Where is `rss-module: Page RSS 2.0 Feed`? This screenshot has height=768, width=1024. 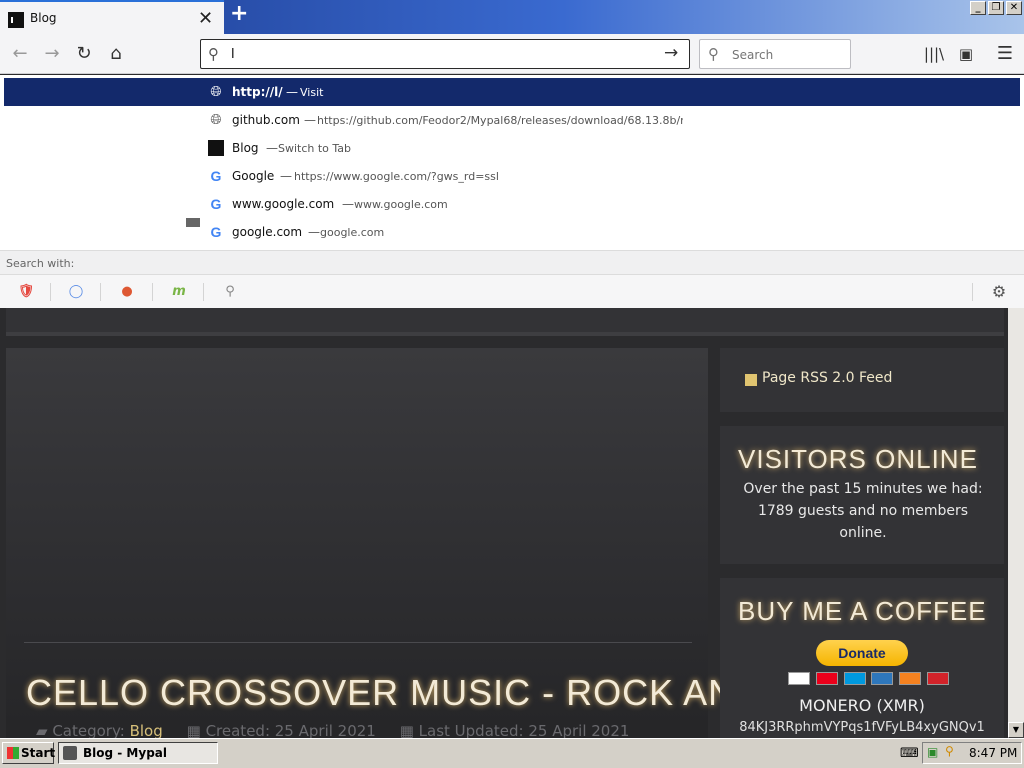
rss-module: Page RSS 2.0 Feed is located at coordinates (862, 380).